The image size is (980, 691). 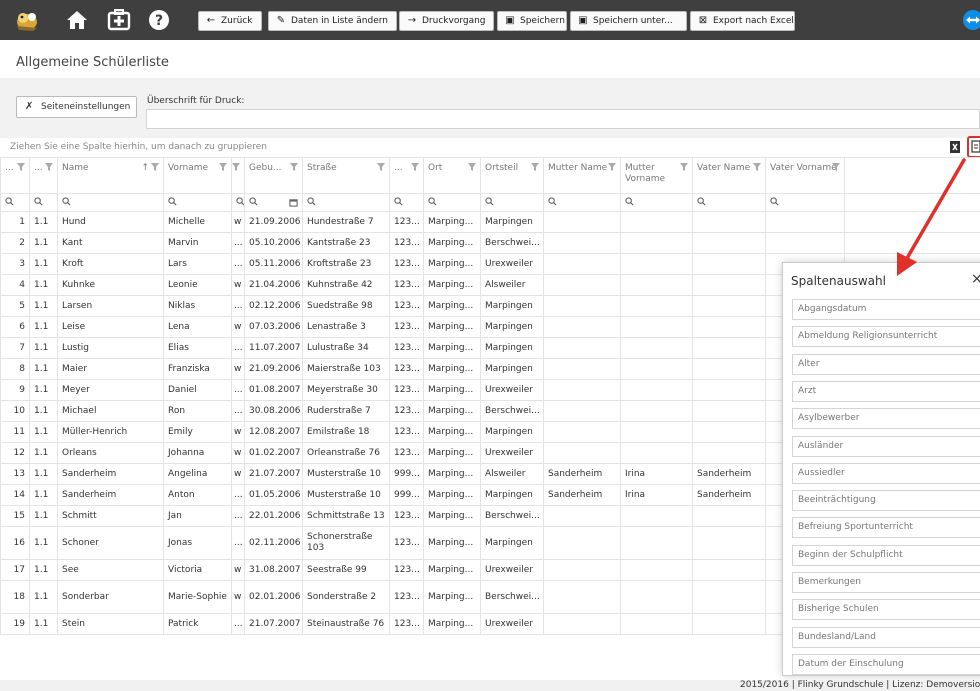 What do you see at coordinates (886, 473) in the screenshot?
I see `column-picker-item: Aussiedler` at bounding box center [886, 473].